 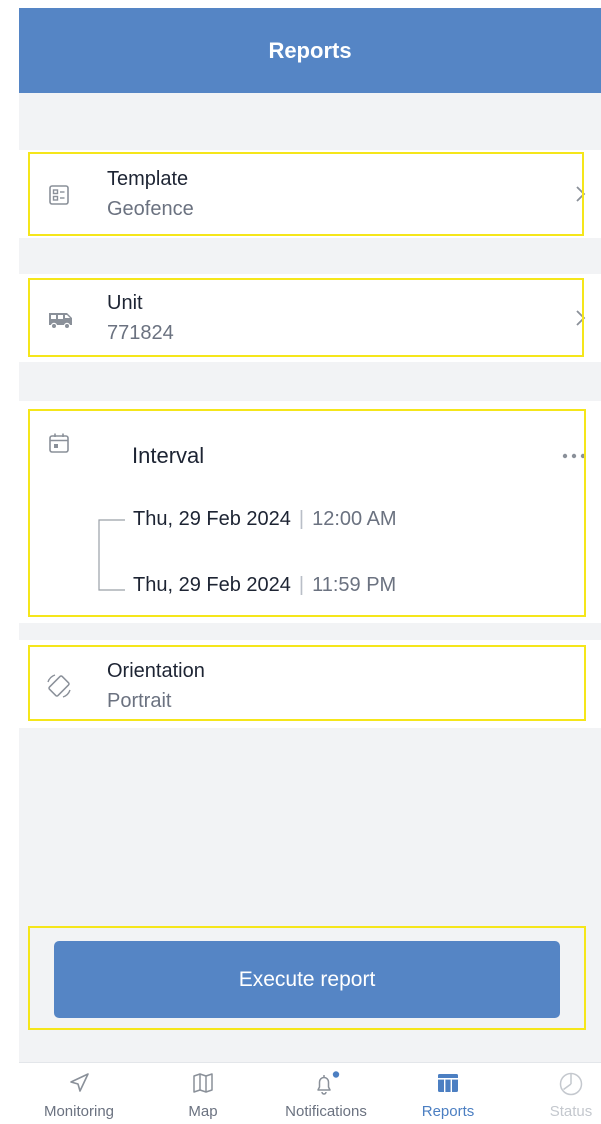 I want to click on map-icon, so click(x=203, y=1083).